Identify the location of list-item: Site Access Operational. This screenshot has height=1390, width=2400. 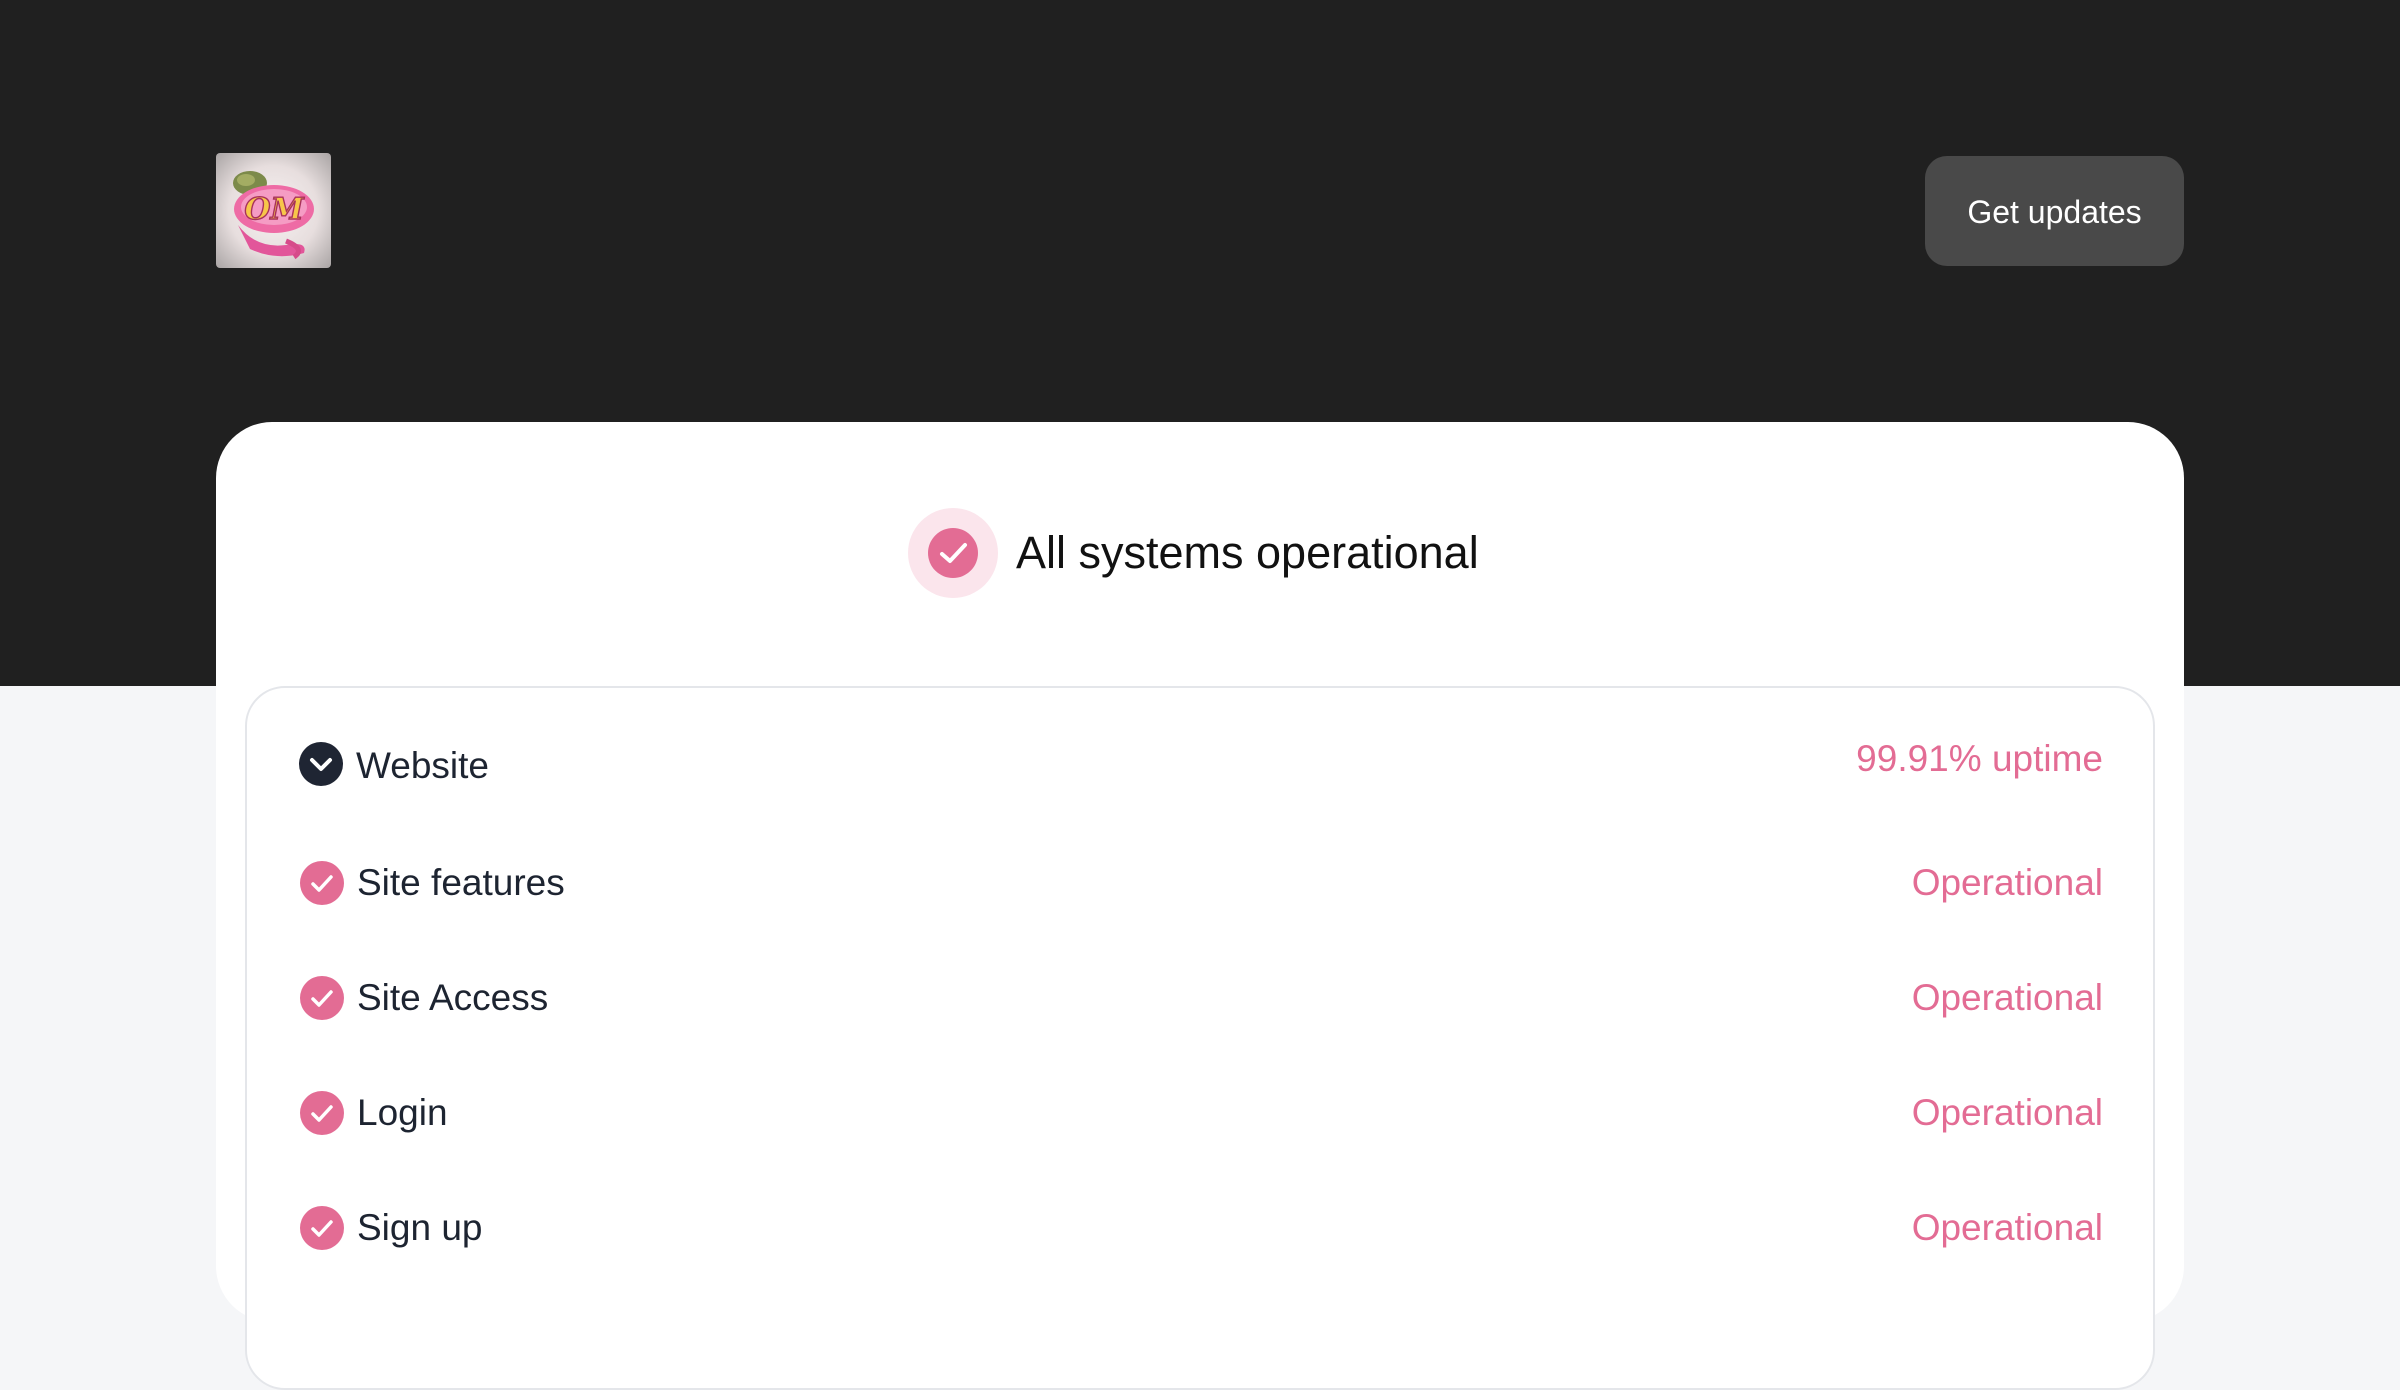
(1200, 998).